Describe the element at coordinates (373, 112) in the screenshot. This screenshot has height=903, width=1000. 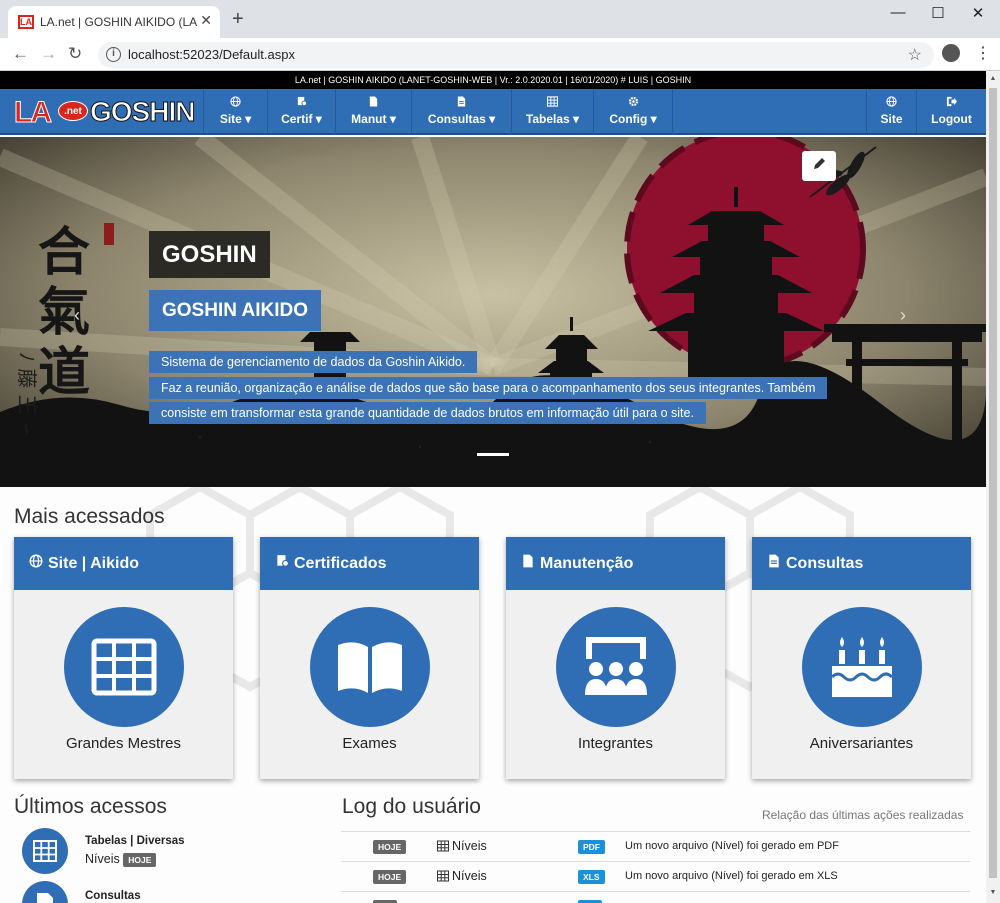
I see `nav-manut-menu: Manut ▾` at that location.